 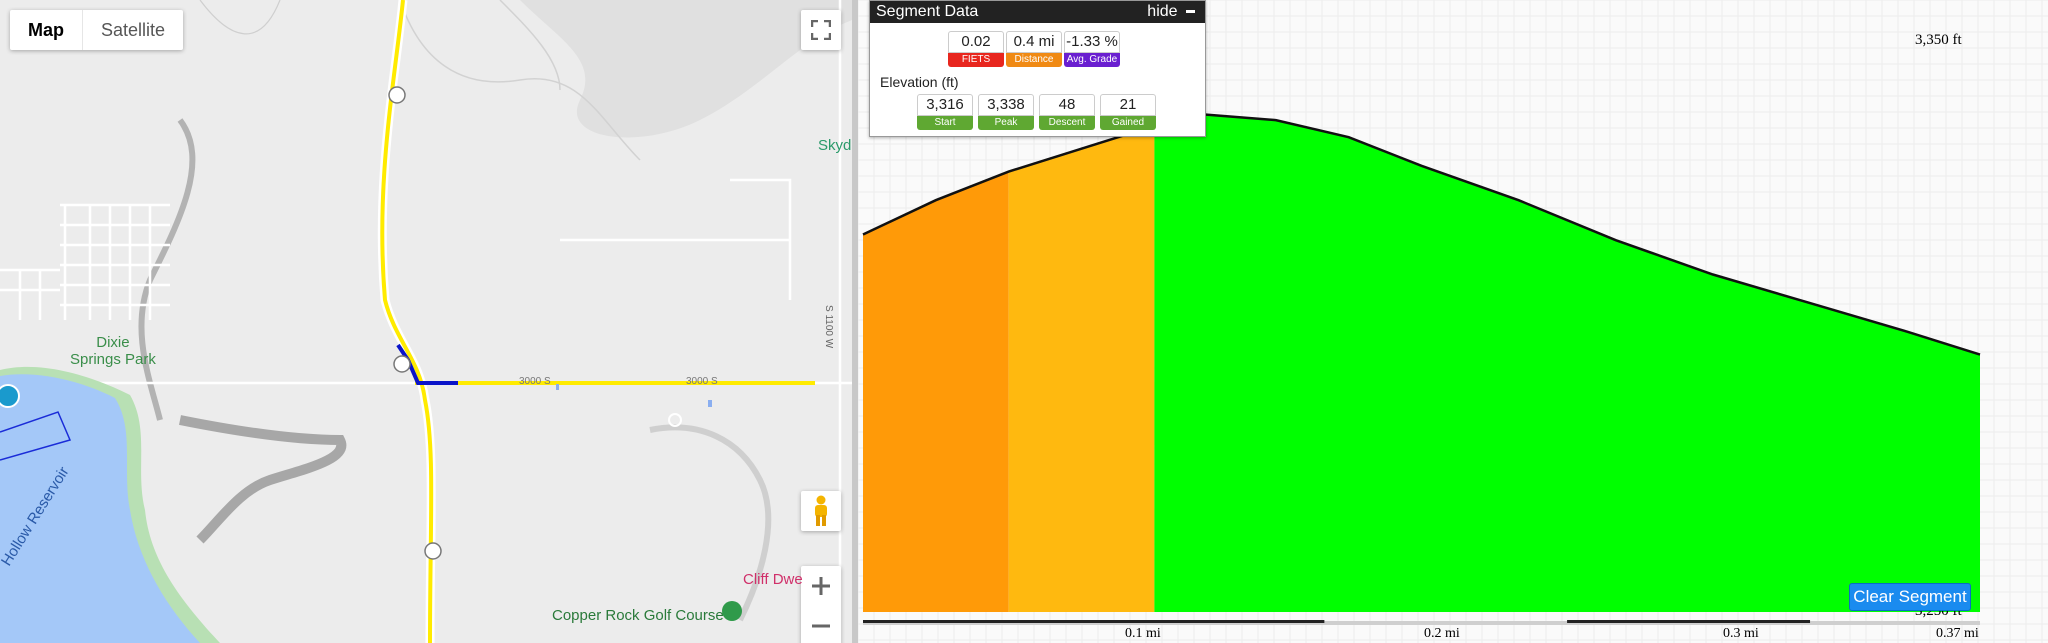 What do you see at coordinates (1190, 12) in the screenshot?
I see `minus-icon` at bounding box center [1190, 12].